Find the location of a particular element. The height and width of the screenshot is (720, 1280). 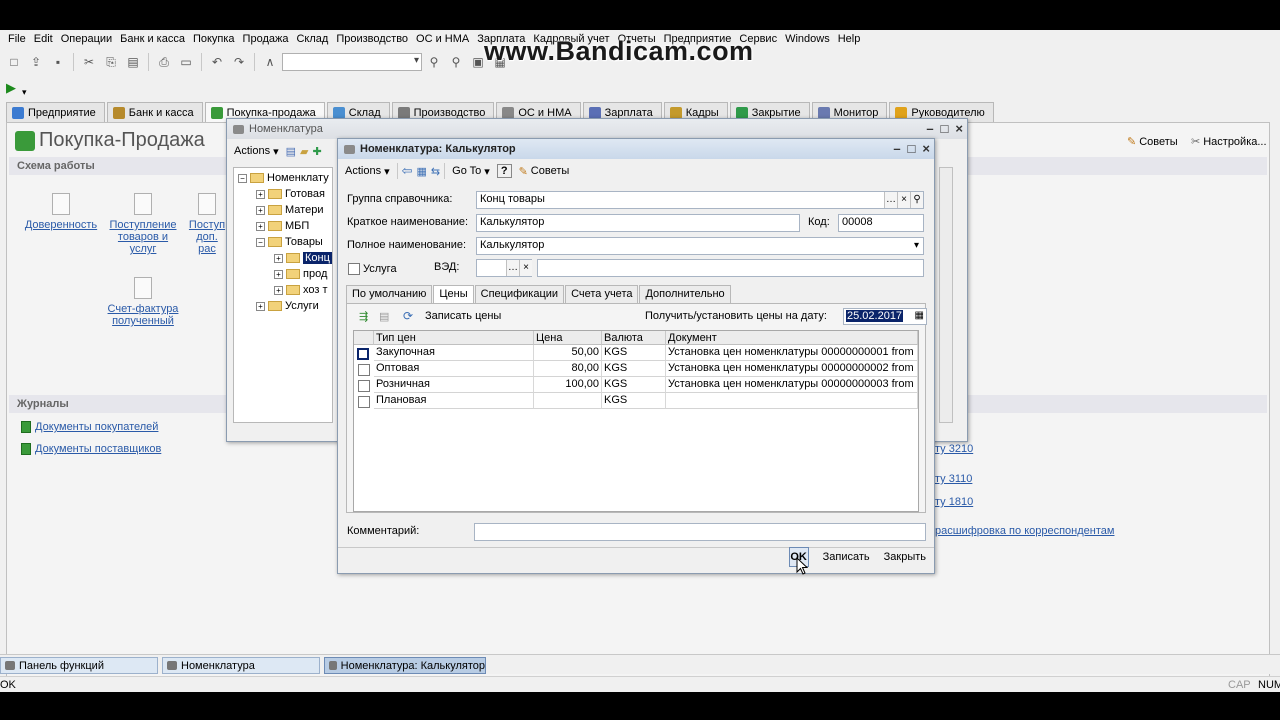

back-icon: ⇦ is located at coordinates (407, 171).